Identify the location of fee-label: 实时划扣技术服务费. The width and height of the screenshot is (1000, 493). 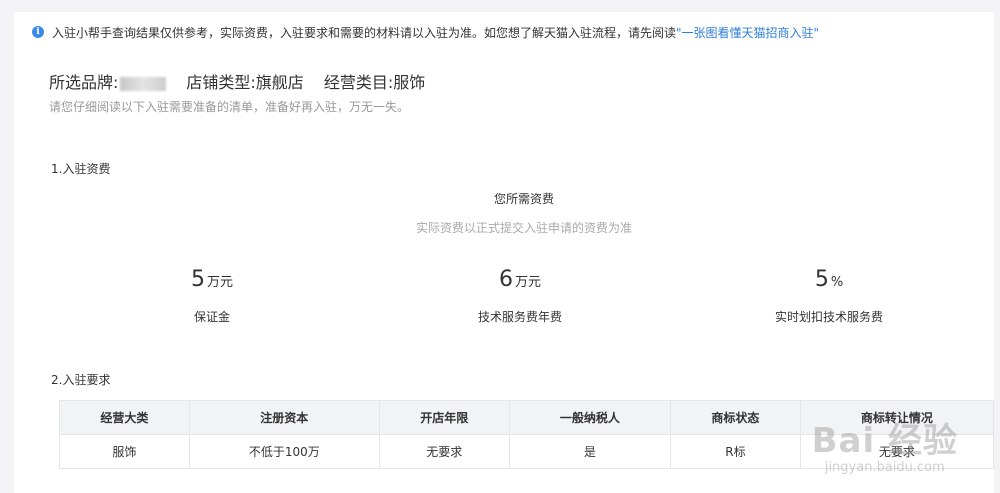
(828, 317).